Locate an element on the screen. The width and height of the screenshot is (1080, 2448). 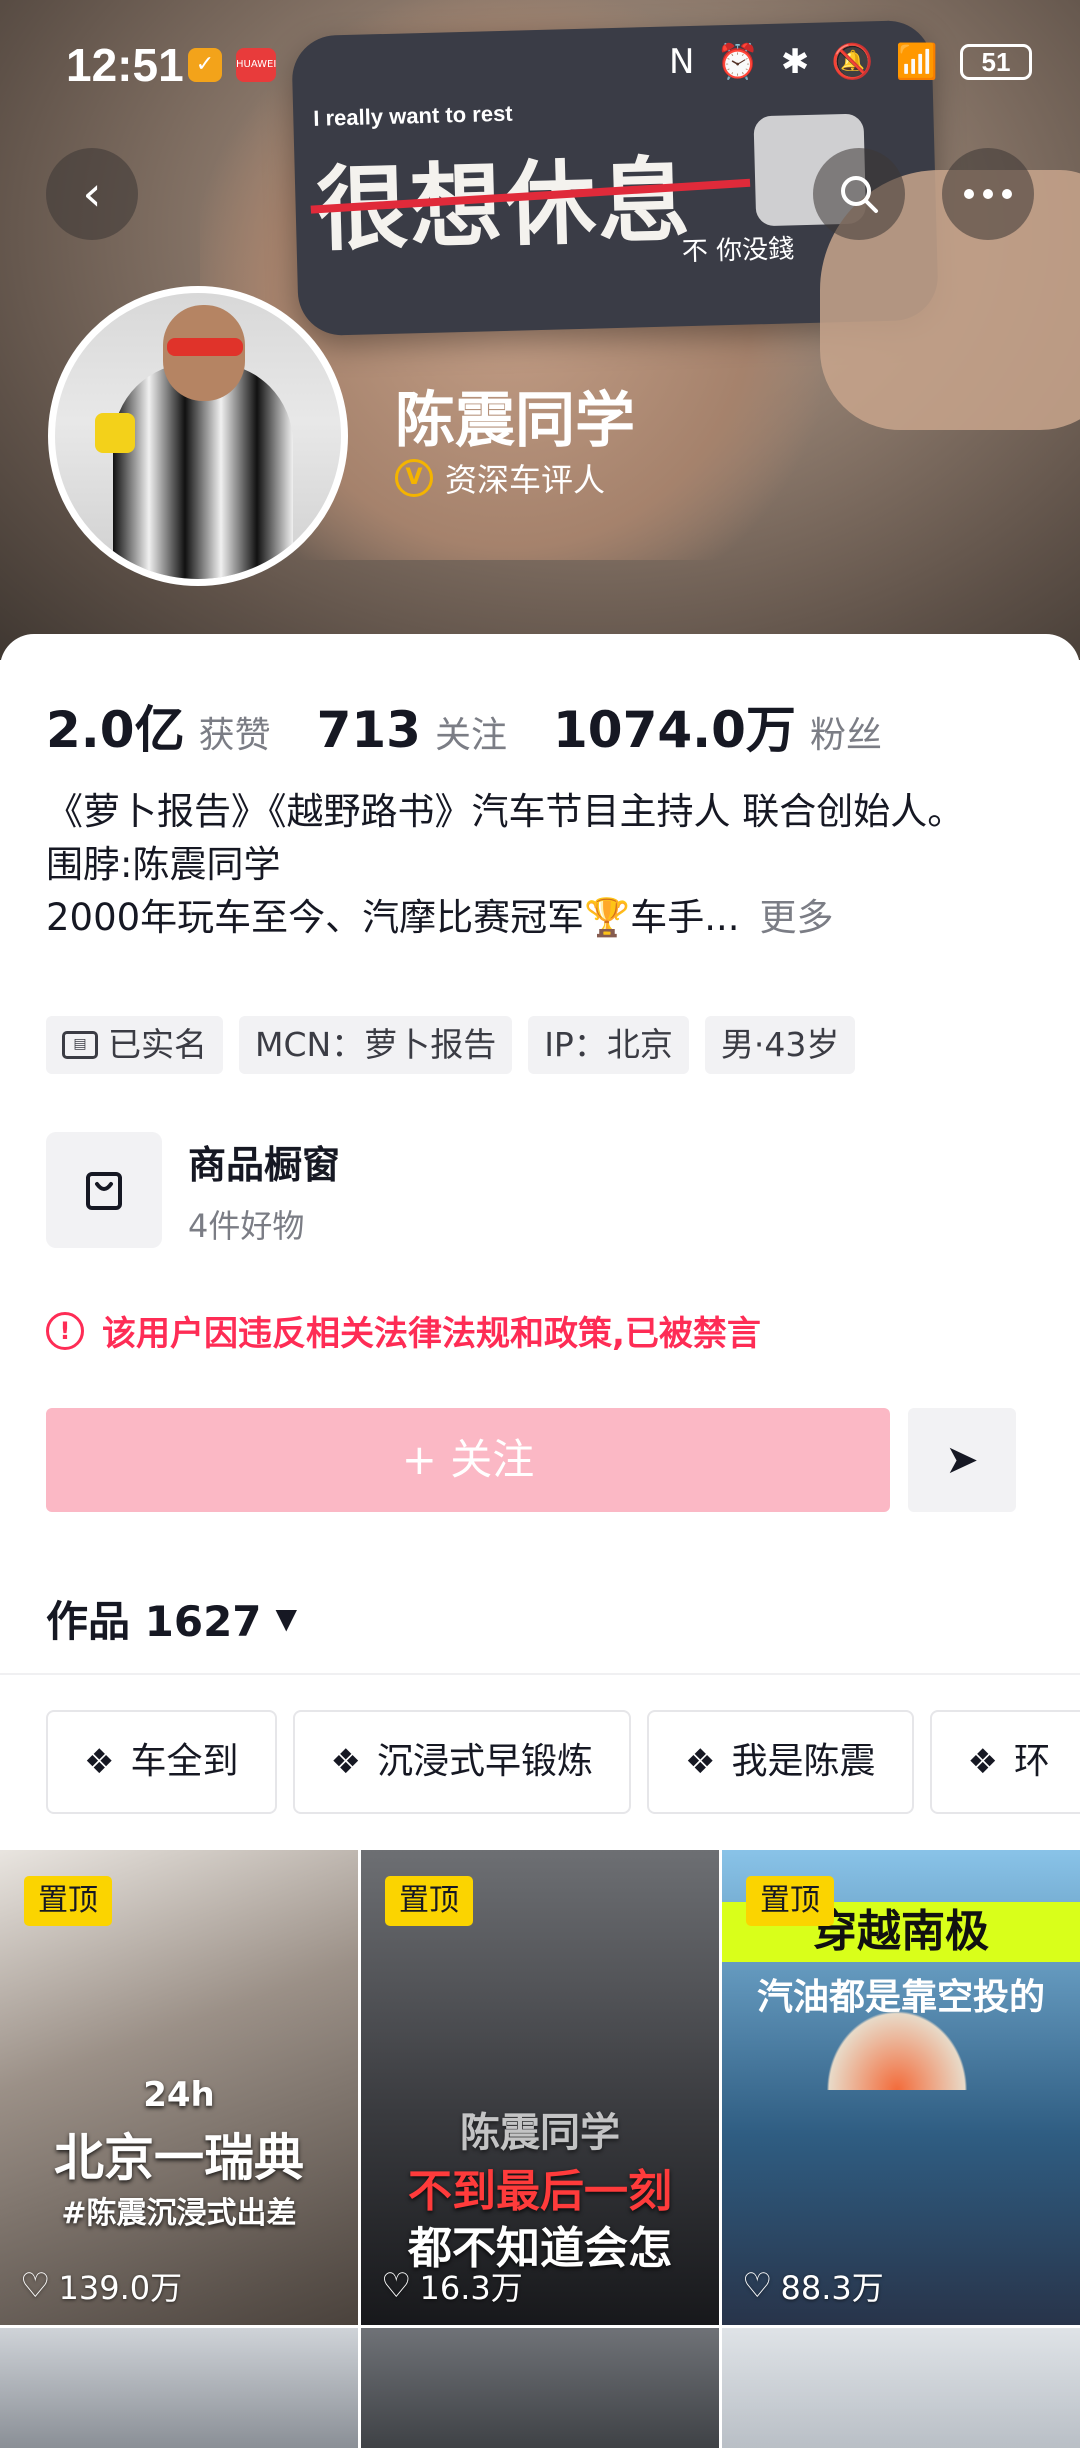
bio-line-last: 2000年玩车至今、汽摩比赛冠军🏆车手... 更多 is located at coordinates (541, 917).